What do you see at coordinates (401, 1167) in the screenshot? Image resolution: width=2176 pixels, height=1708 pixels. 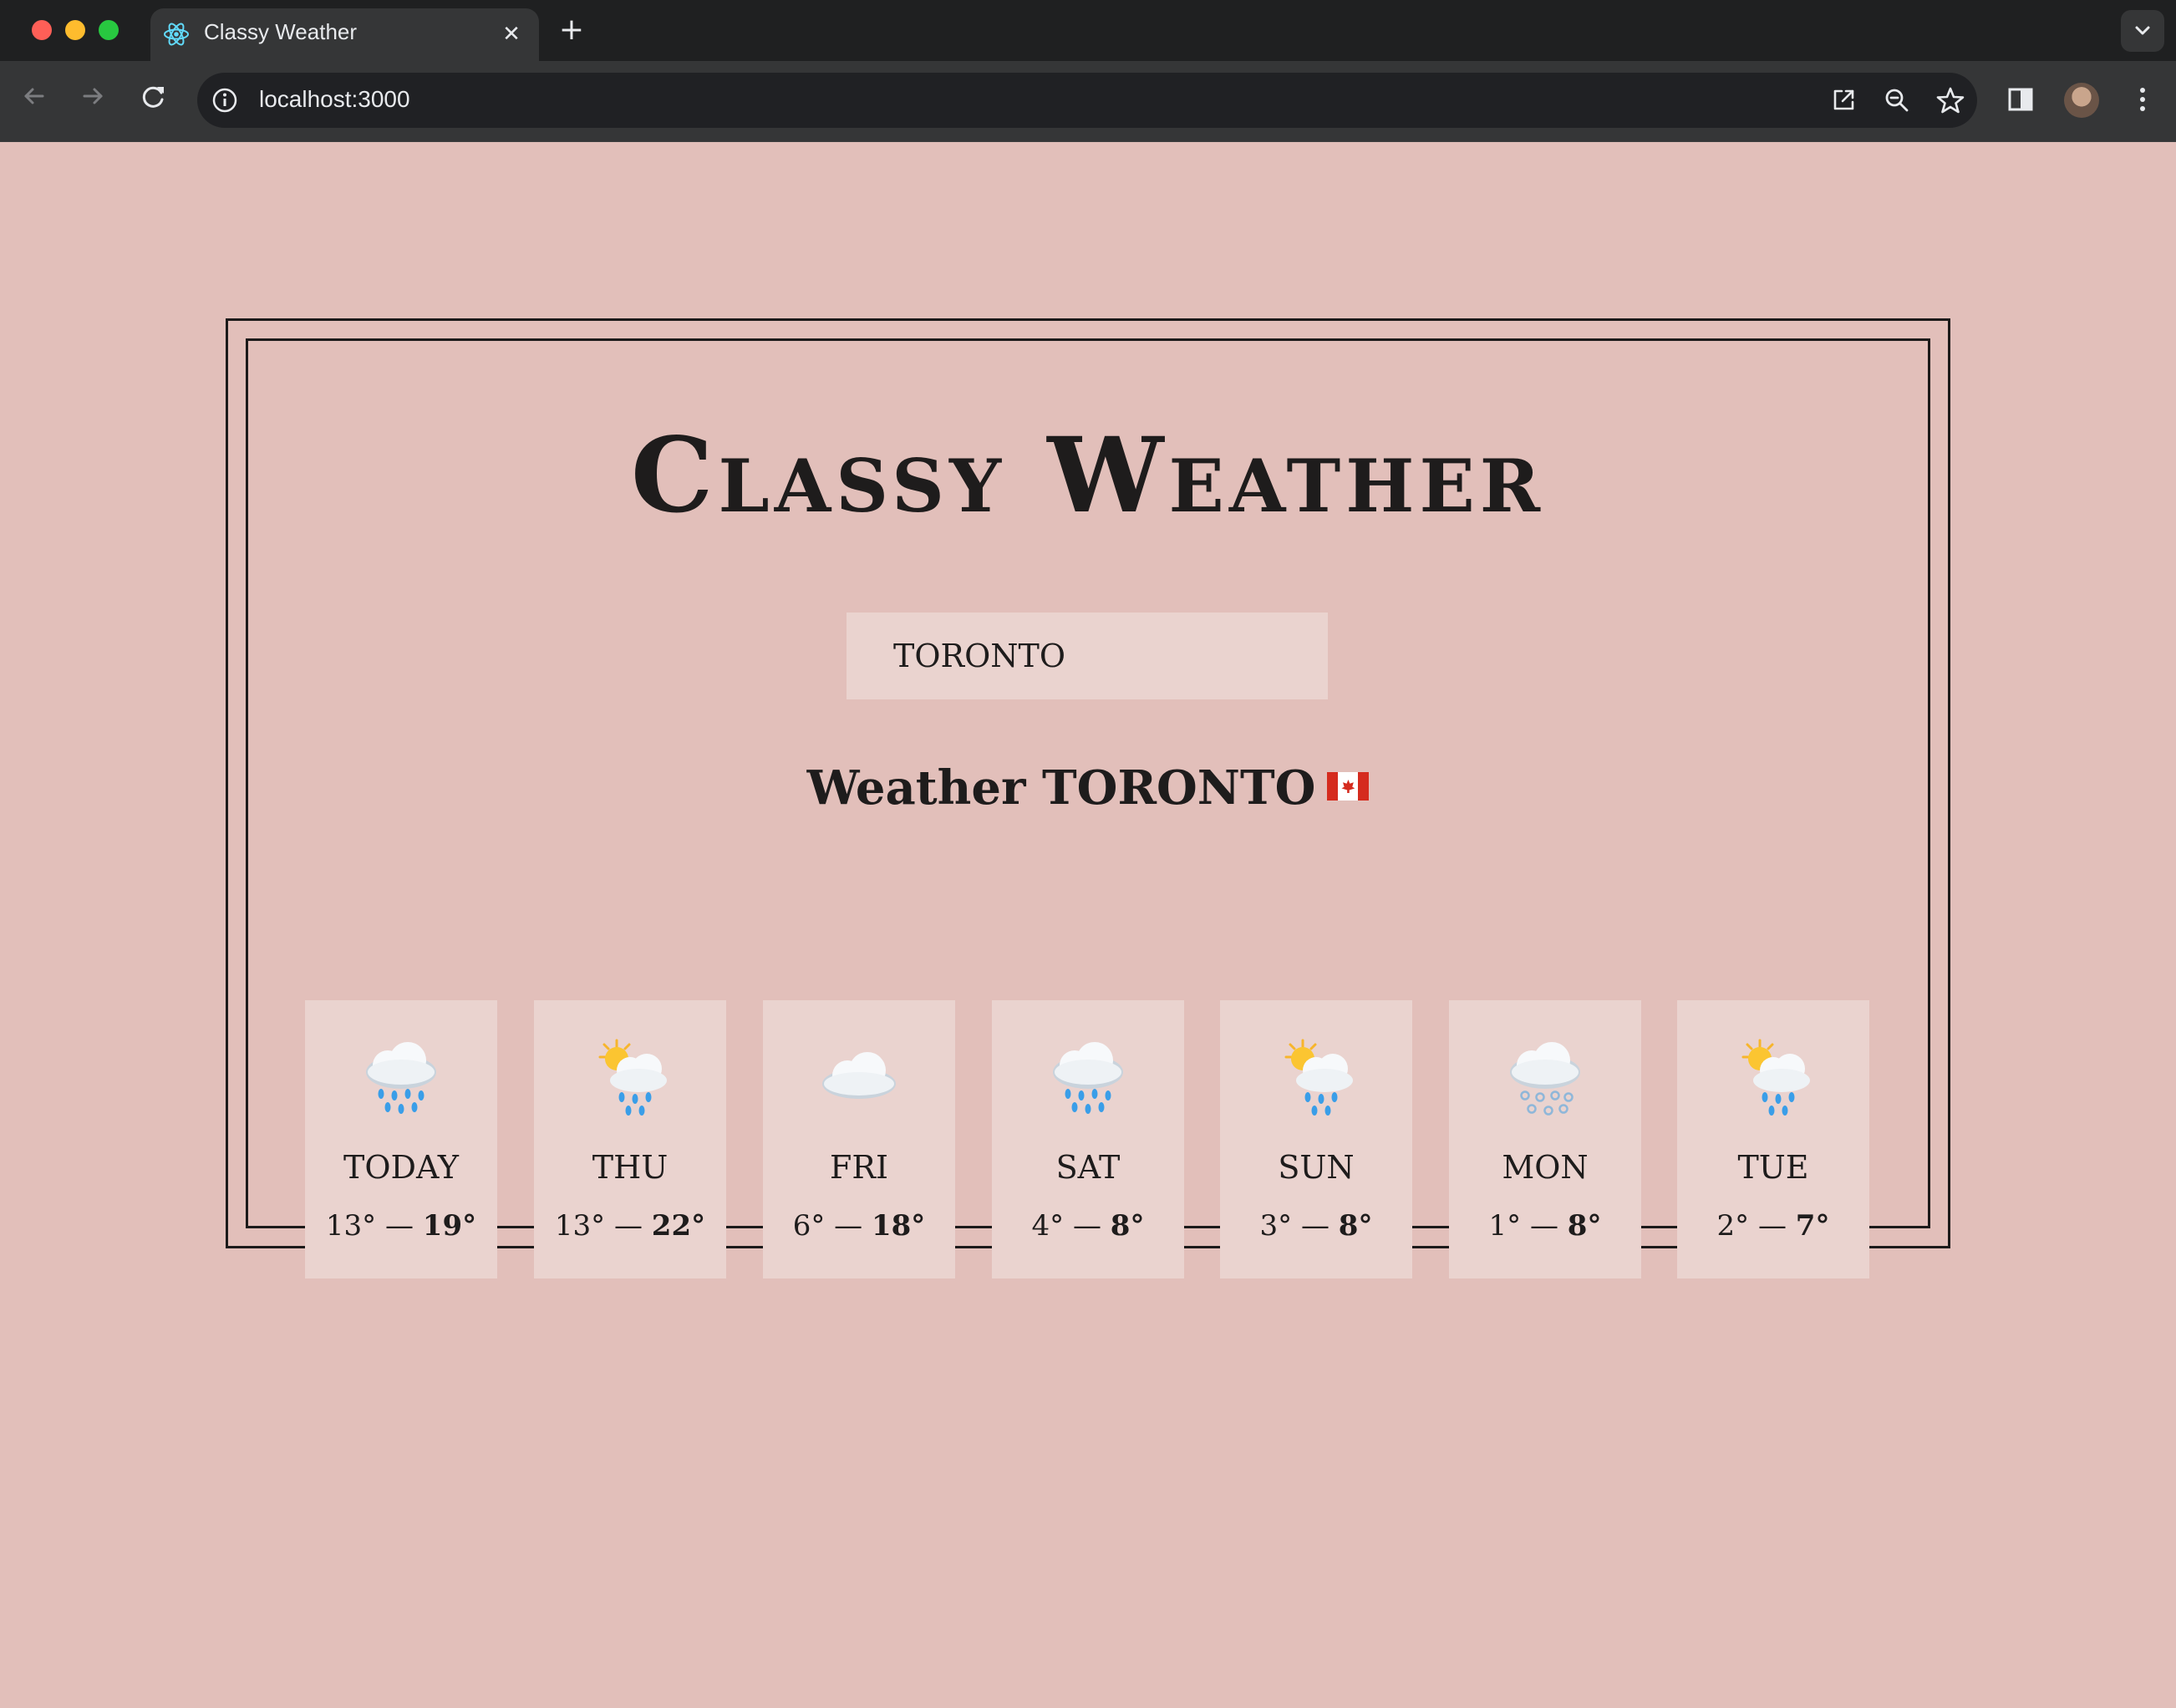 I see `forecast-day-label: TODAY` at bounding box center [401, 1167].